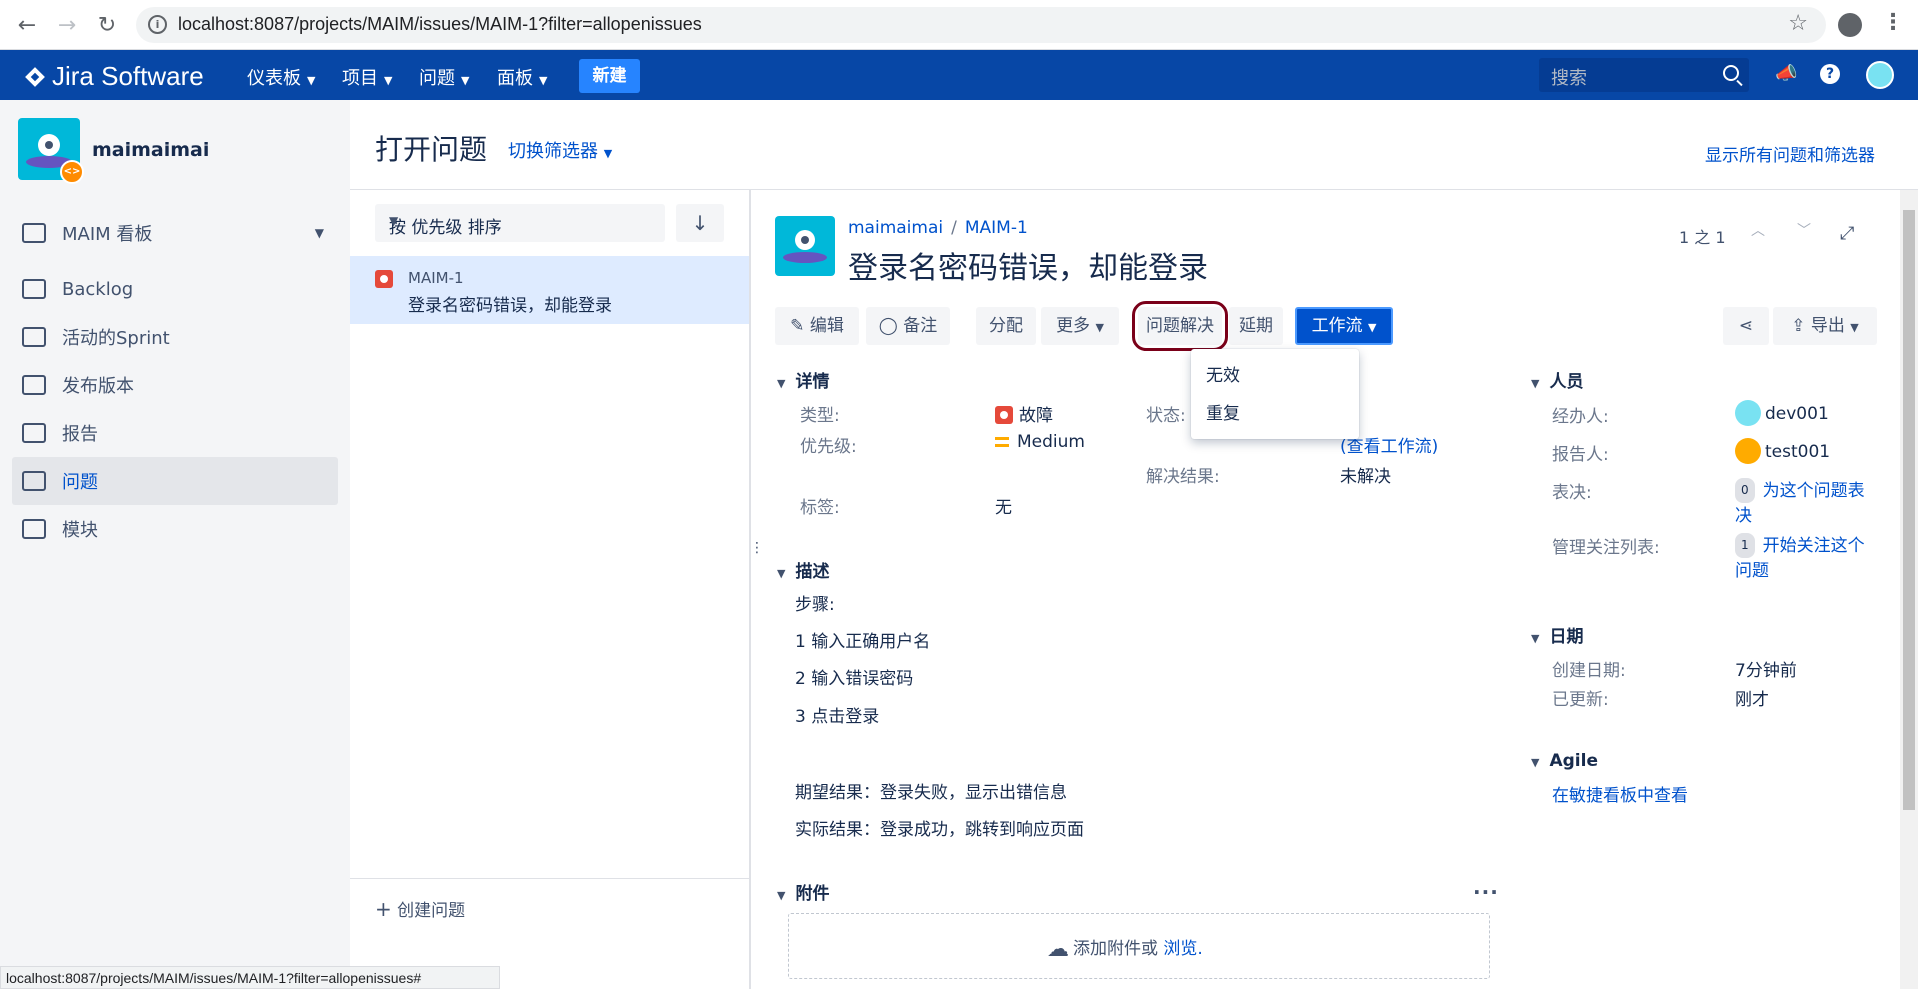 Image resolution: width=1918 pixels, height=989 pixels. I want to click on issues-icon, so click(34, 481).